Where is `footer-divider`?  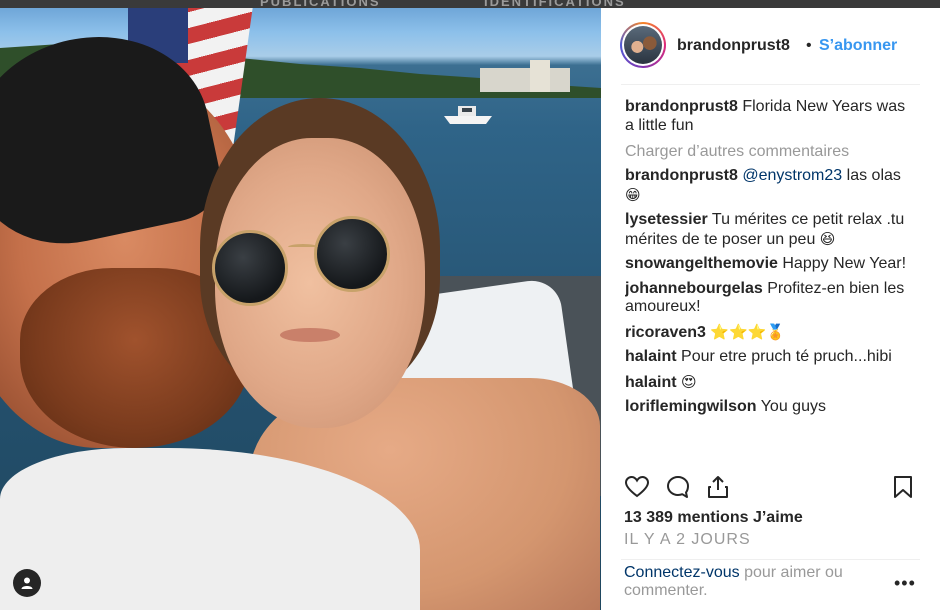 footer-divider is located at coordinates (770, 559).